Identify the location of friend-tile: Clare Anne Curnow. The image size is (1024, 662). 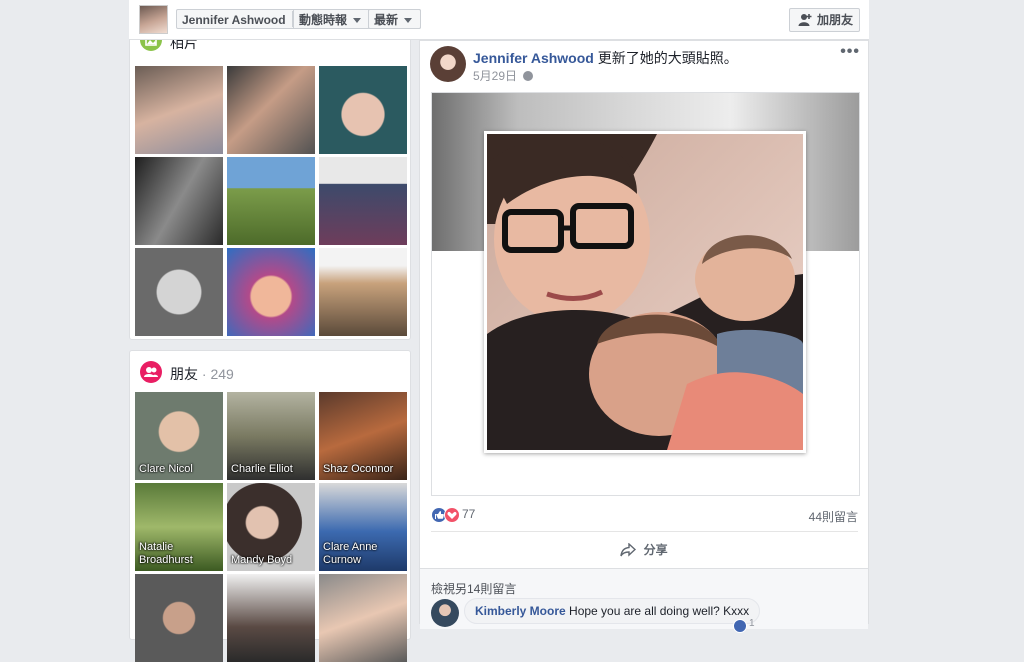
(363, 527).